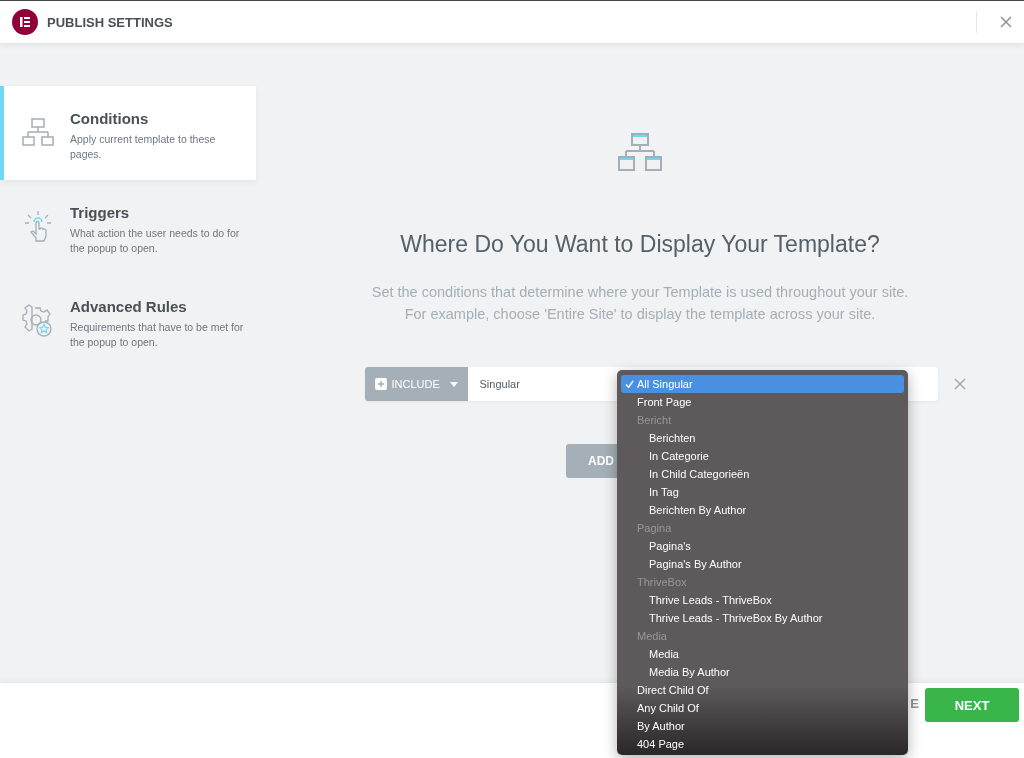  I want to click on caret-icon, so click(453, 384).